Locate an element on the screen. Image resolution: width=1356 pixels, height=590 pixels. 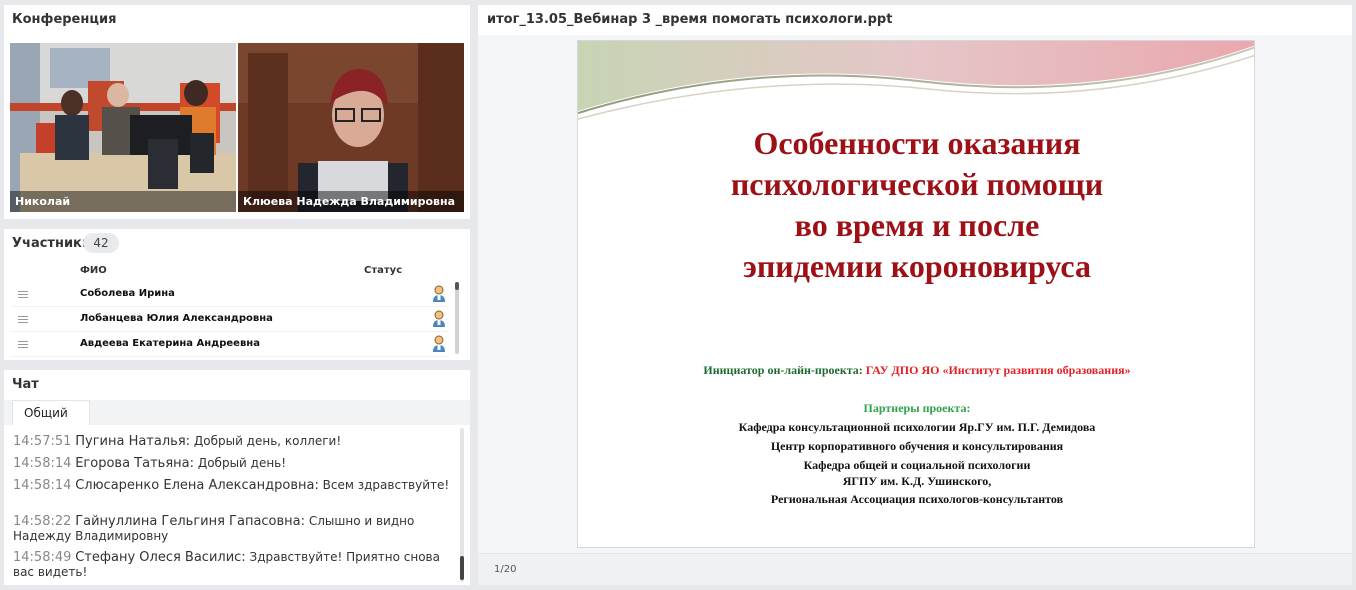
chat-scrollbar-thumb is located at coordinates (462, 568).